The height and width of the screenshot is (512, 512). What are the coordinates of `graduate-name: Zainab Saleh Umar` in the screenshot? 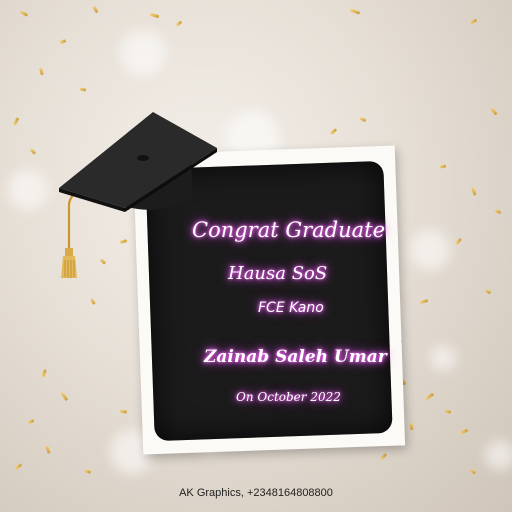 It's located at (295, 357).